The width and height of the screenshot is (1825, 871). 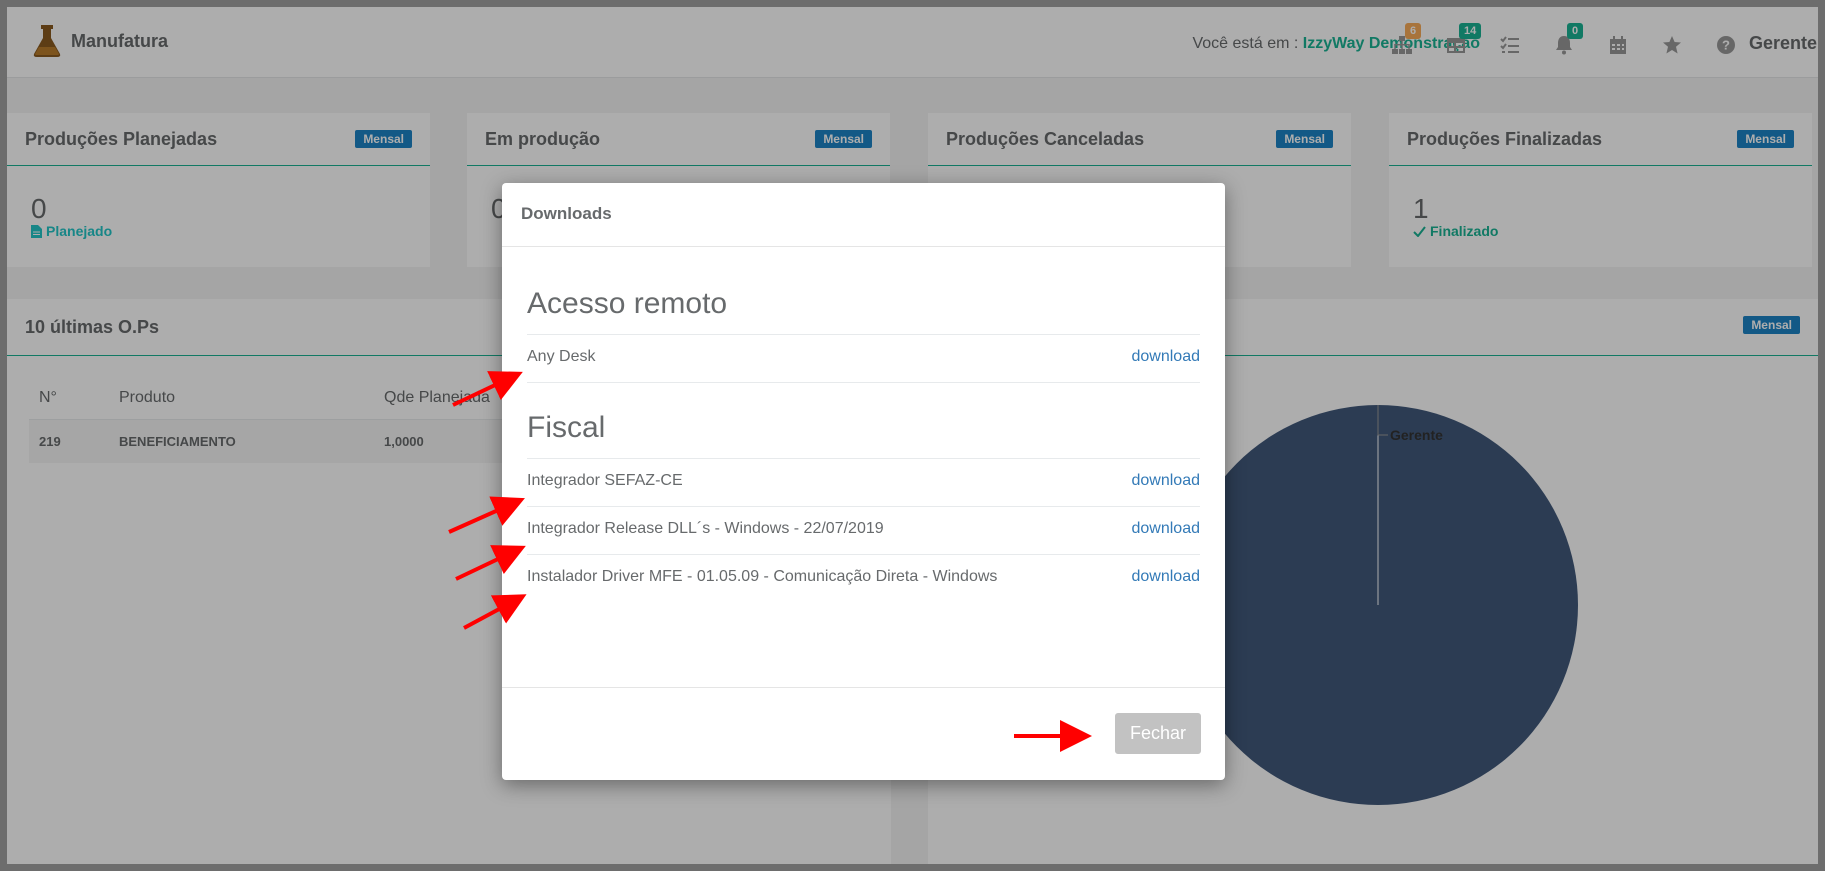 What do you see at coordinates (561, 356) in the screenshot?
I see `download-name: Any Desk` at bounding box center [561, 356].